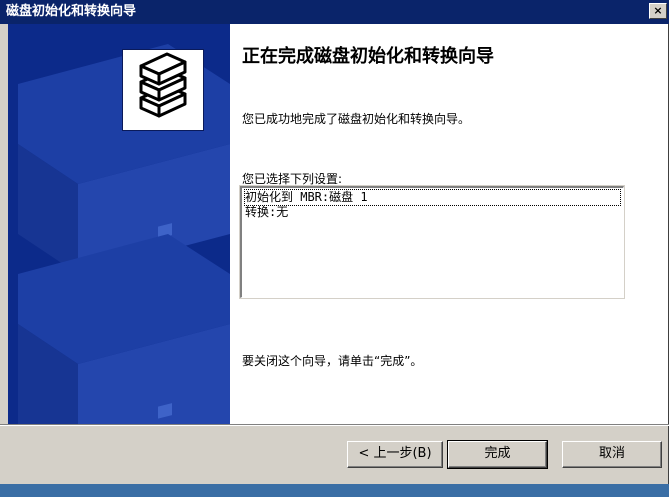  Describe the element at coordinates (334, 12) in the screenshot. I see `title-bar: 磁盘初始化和转换向导 ×` at that location.